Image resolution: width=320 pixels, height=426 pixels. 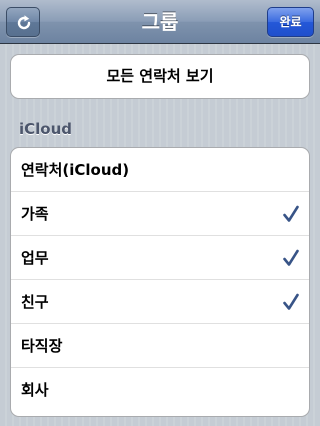 I want to click on group-label: 타직장, so click(x=42, y=346).